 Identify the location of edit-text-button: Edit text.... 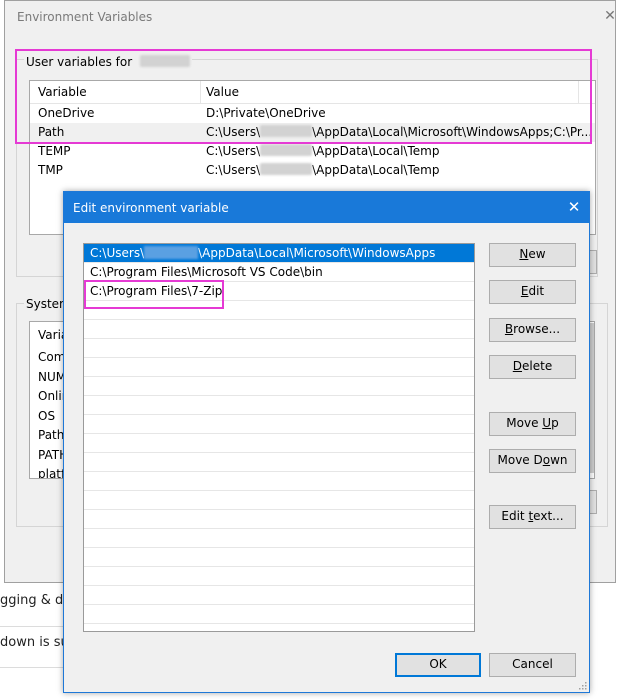
(532, 517).